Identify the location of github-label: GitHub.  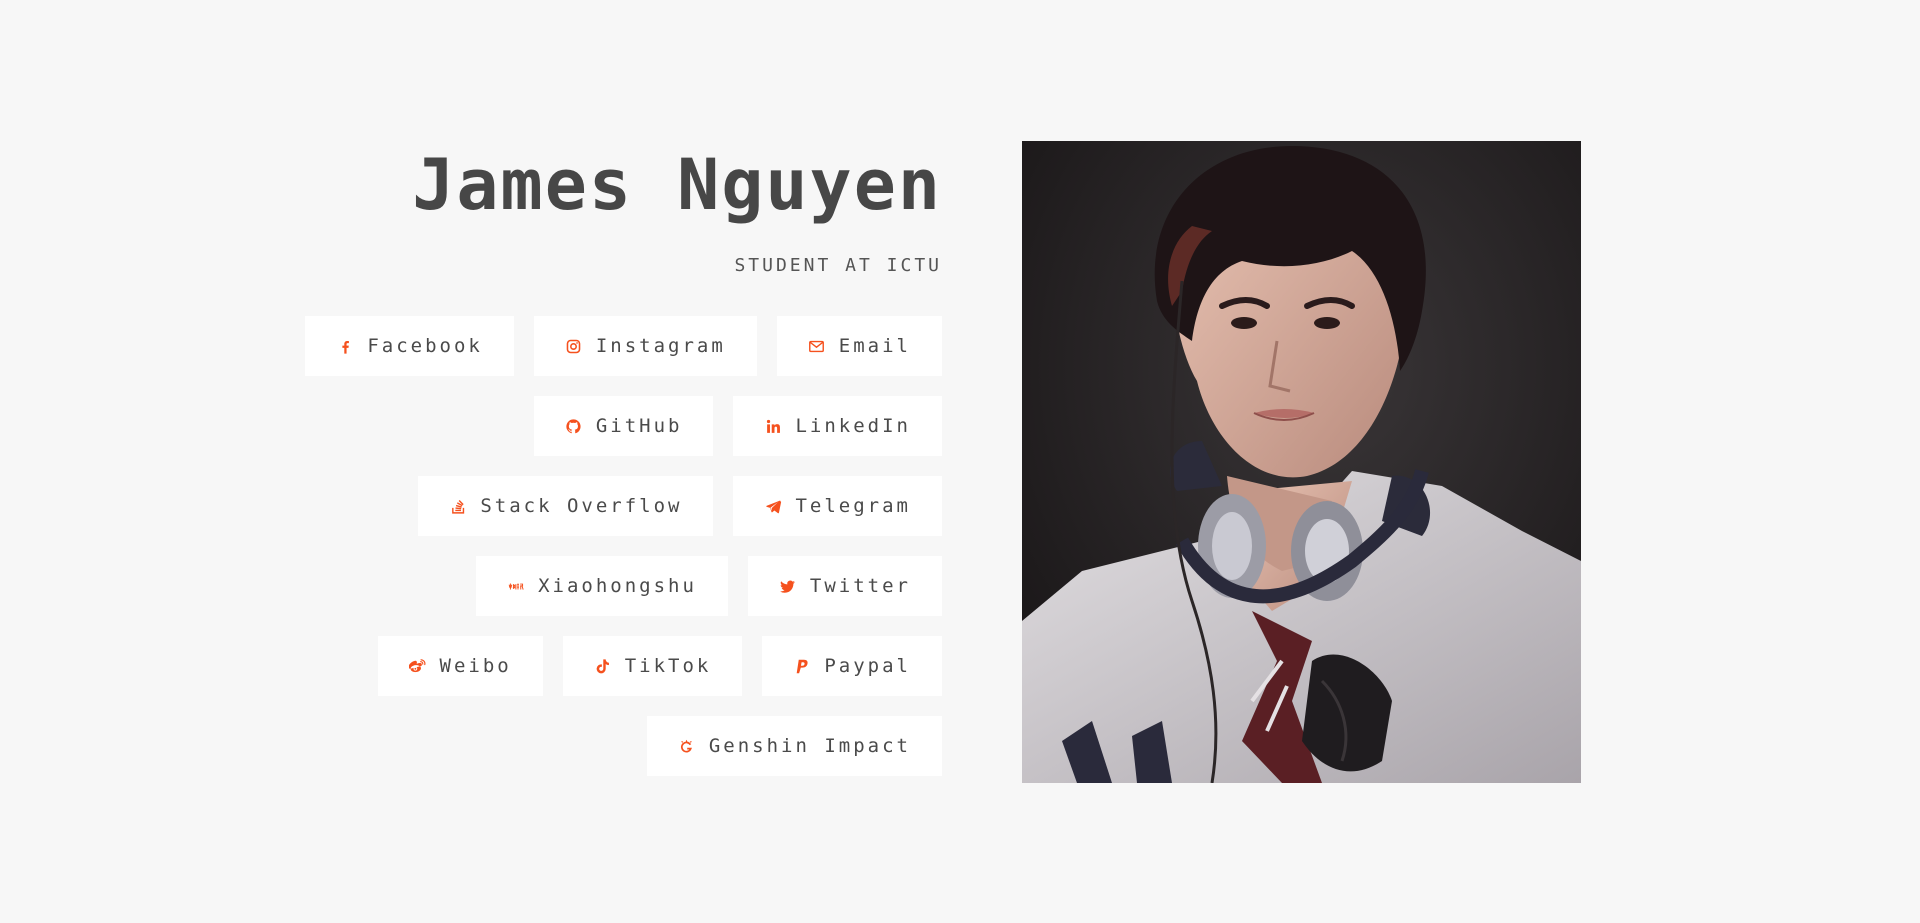
(639, 426).